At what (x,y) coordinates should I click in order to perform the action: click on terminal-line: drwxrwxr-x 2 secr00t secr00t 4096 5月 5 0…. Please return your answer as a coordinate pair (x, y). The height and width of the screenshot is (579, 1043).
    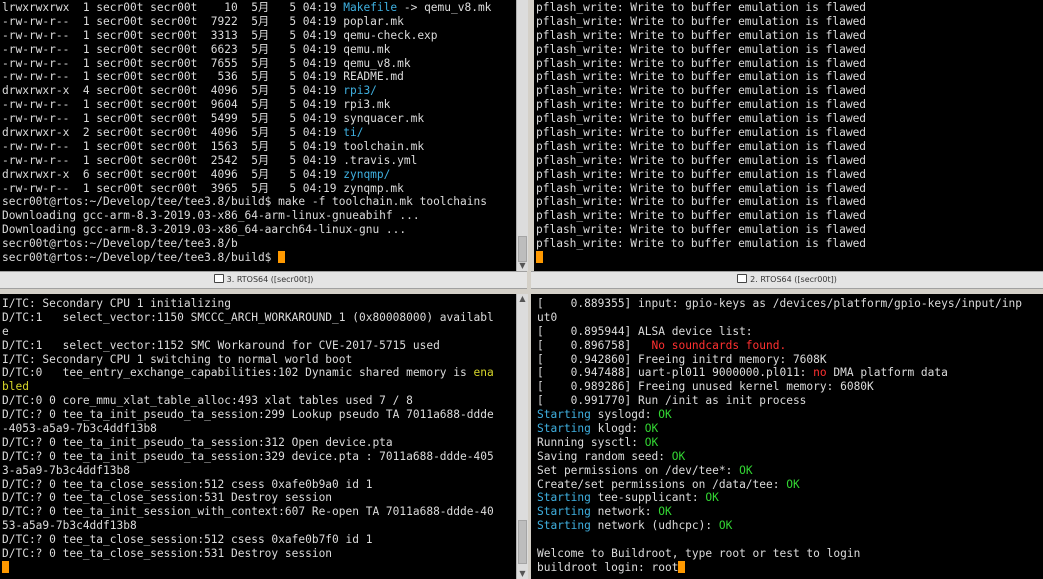
    Looking at the image, I should click on (246, 133).